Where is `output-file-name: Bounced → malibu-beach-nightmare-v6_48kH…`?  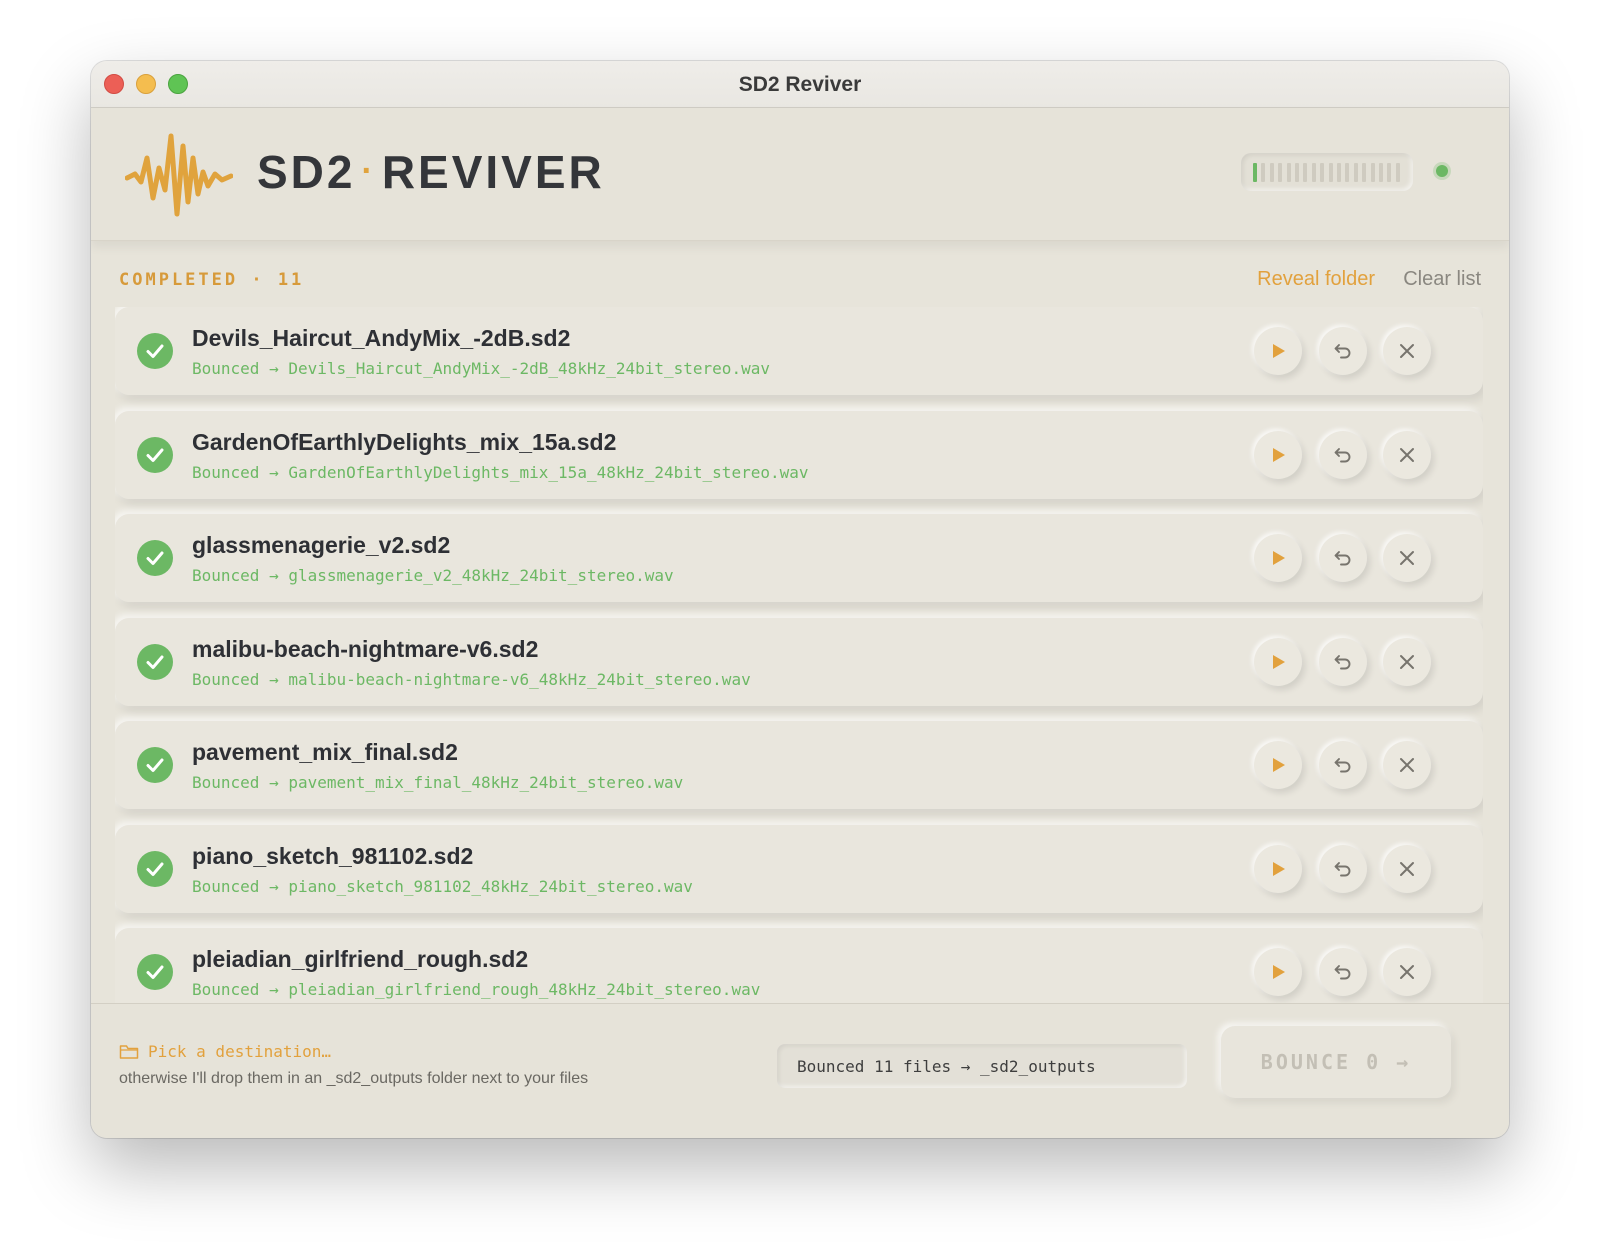
output-file-name: Bounced → malibu-beach-nightmare-v6_48kH… is located at coordinates (471, 679).